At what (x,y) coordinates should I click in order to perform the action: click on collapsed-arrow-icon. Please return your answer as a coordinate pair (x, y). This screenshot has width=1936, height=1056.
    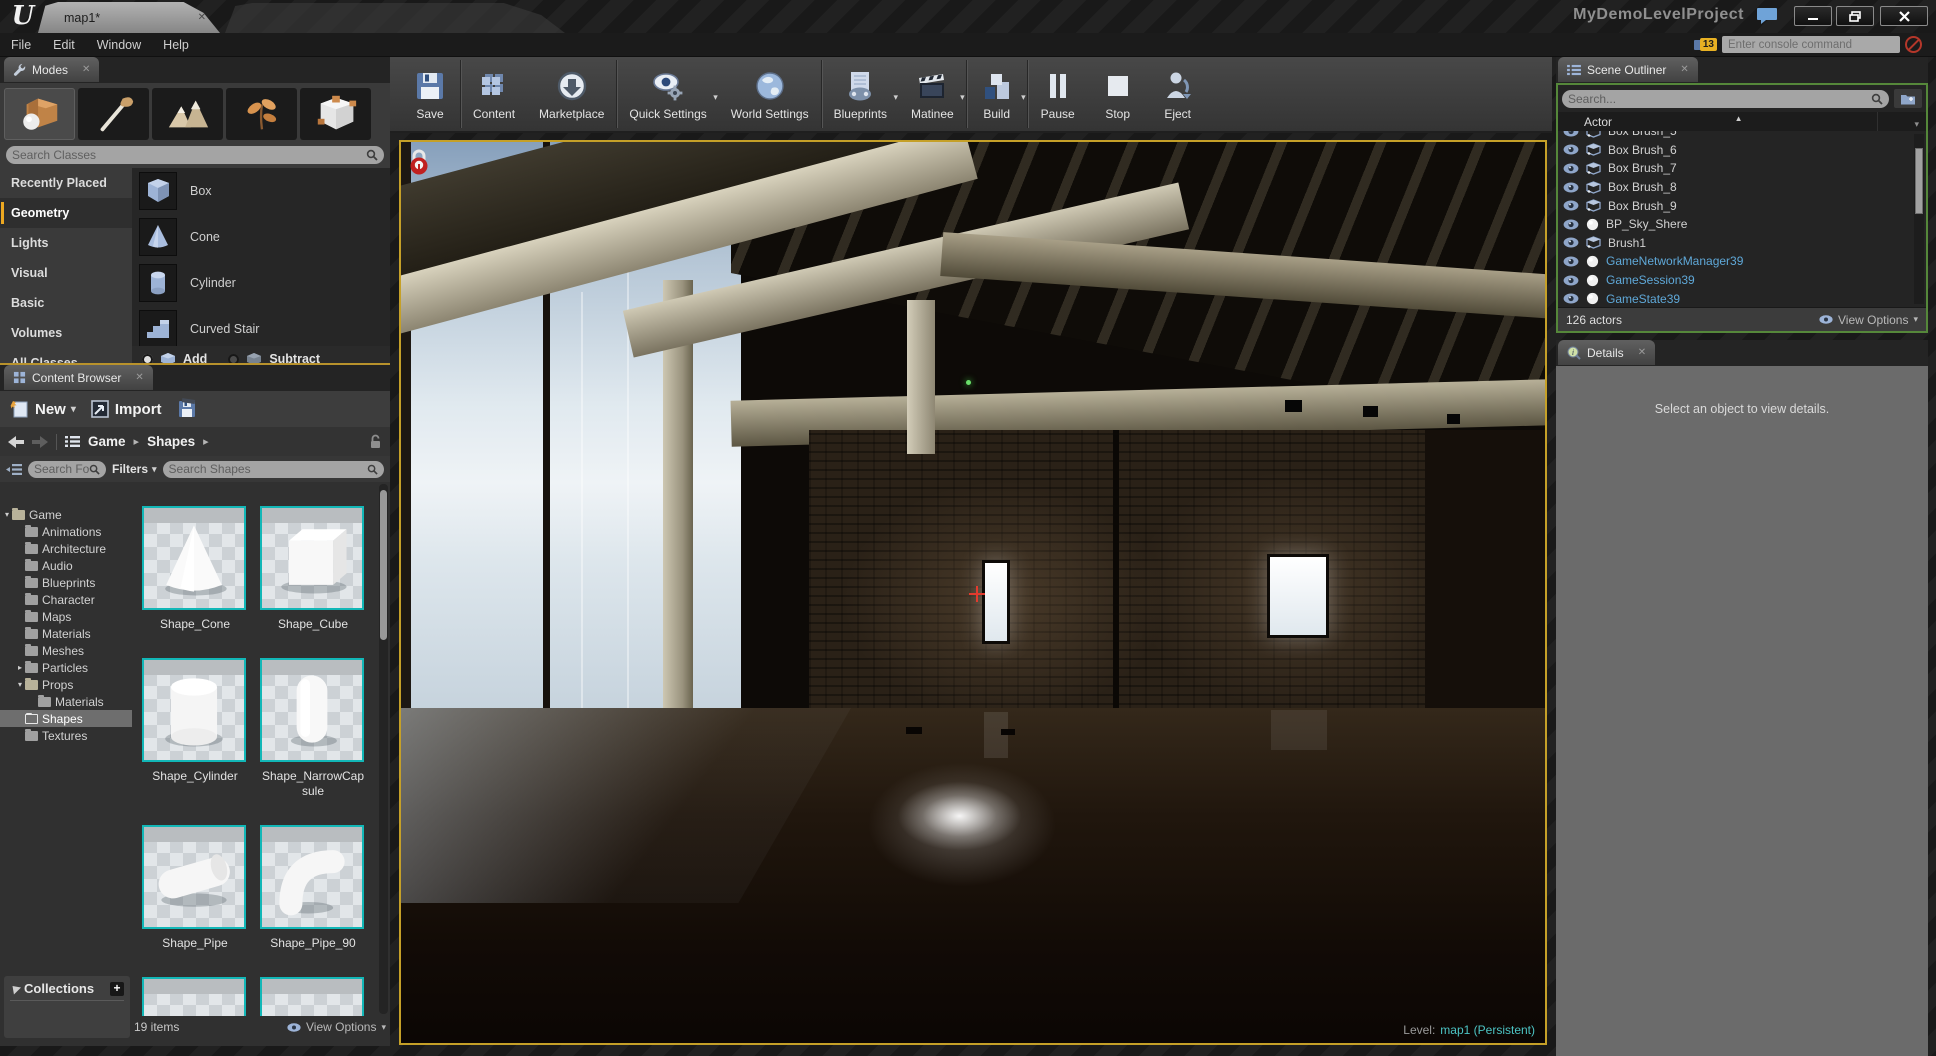
    Looking at the image, I should click on (20, 667).